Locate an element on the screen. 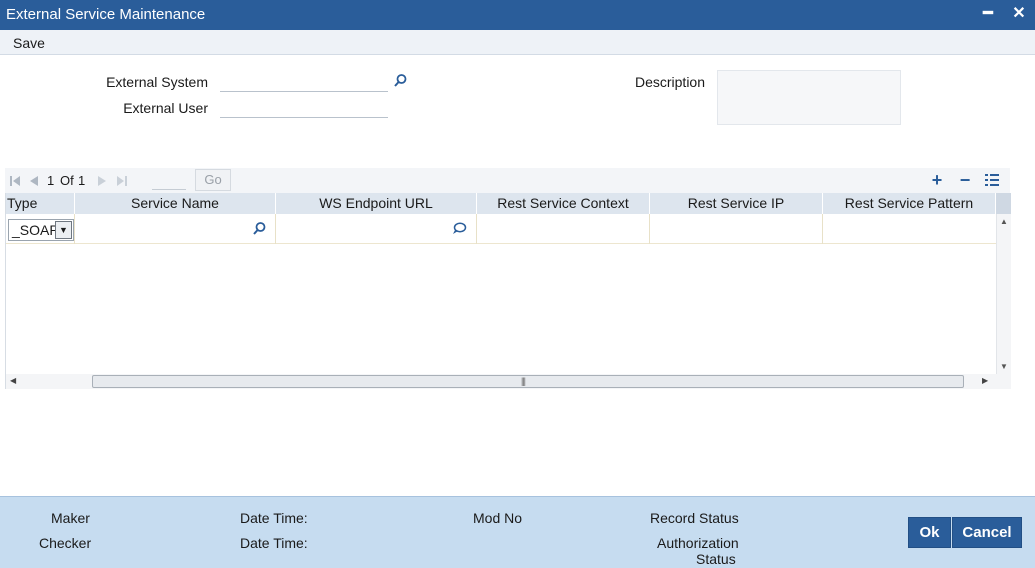 This screenshot has width=1035, height=568. horizontal-scroll-thumb: ||| is located at coordinates (528, 381).